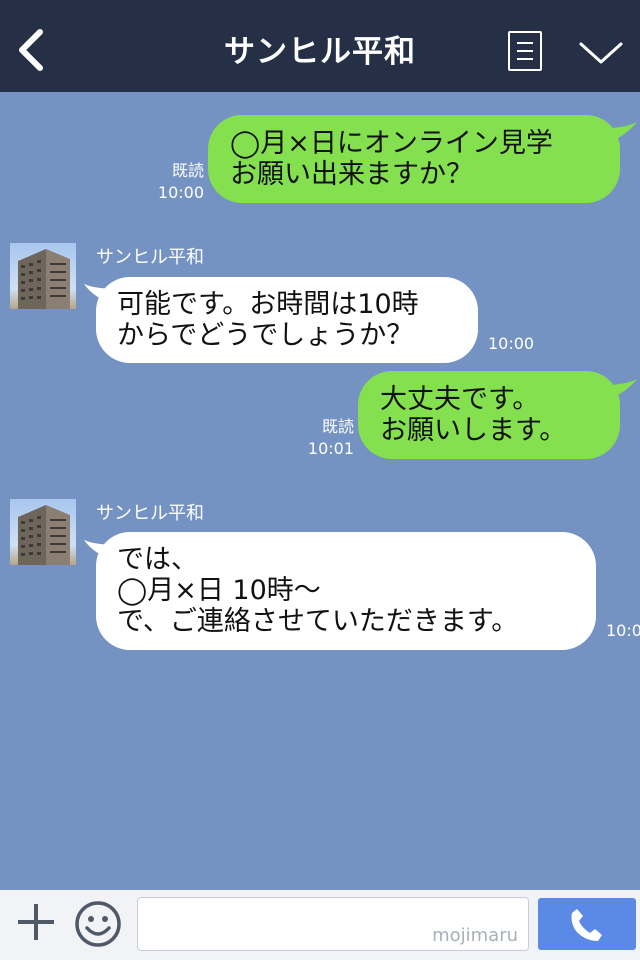 The height and width of the screenshot is (960, 640). I want to click on message-line: 大丈夫です。, so click(460, 399).